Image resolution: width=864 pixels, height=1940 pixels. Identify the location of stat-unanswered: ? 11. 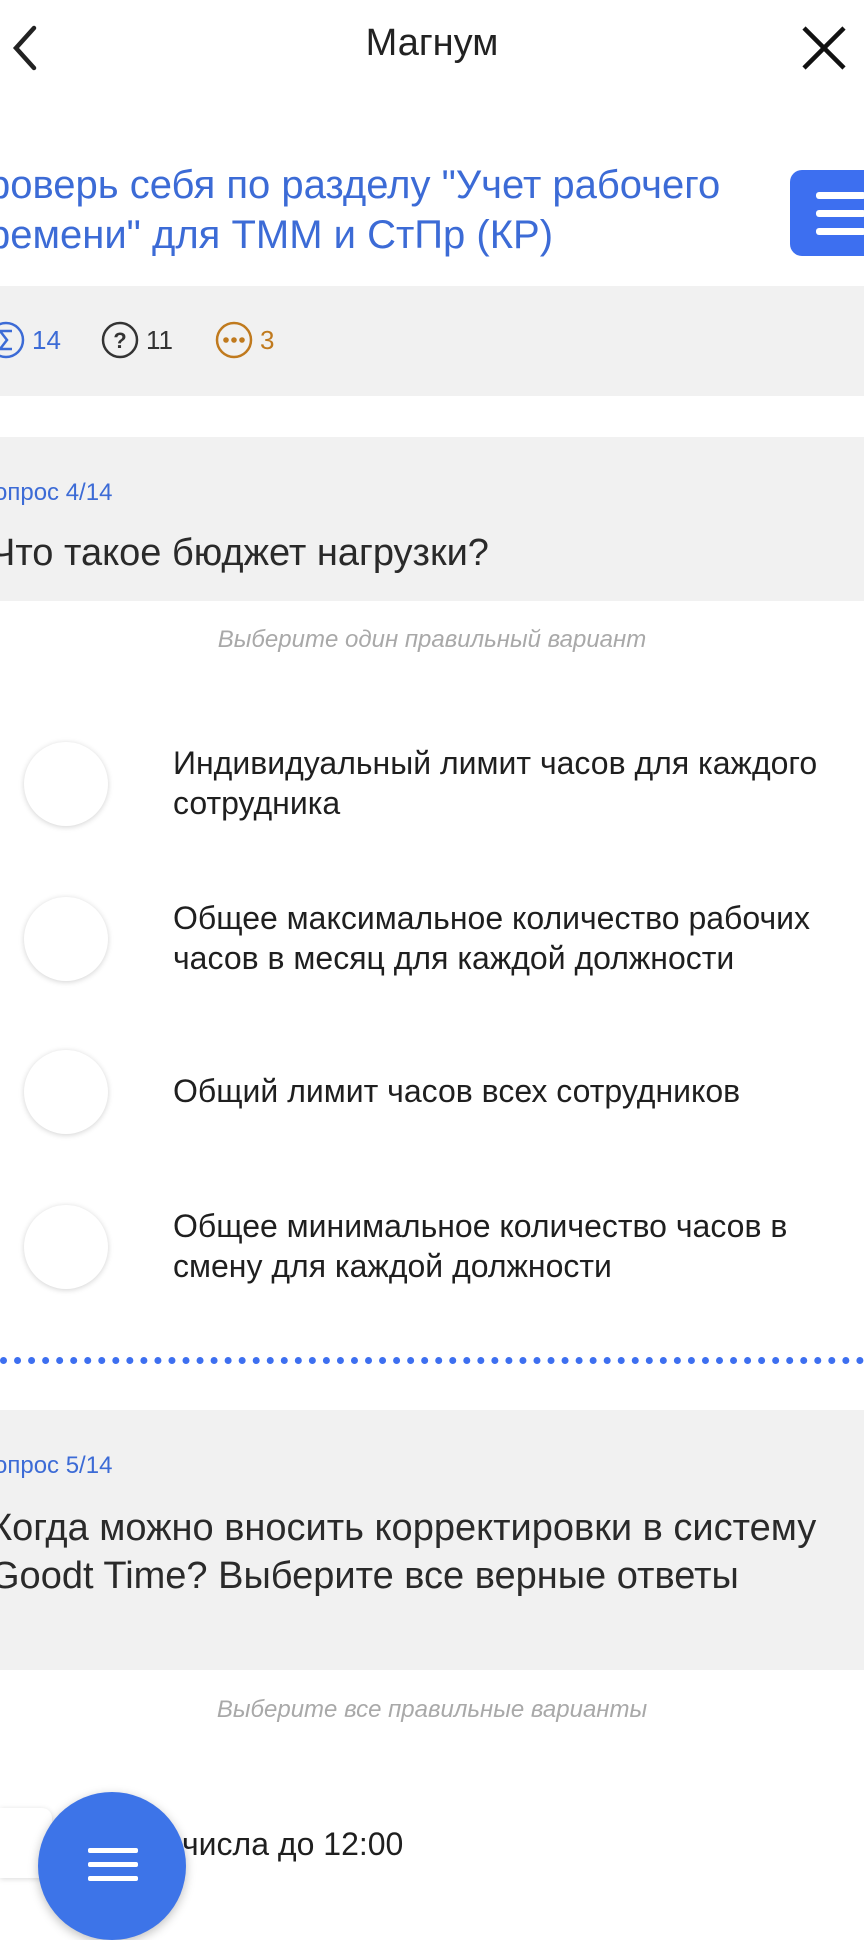
(136, 340).